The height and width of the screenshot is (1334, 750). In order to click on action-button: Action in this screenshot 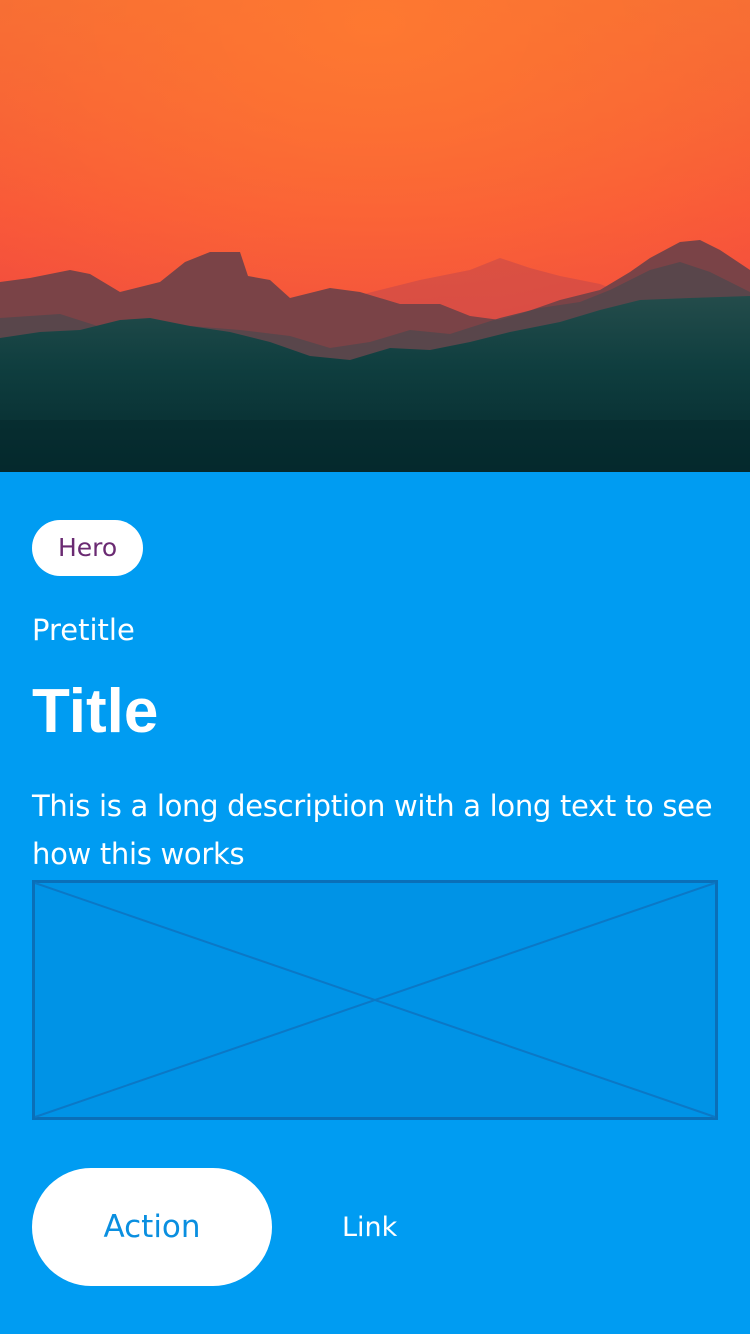, I will do `click(152, 1227)`.